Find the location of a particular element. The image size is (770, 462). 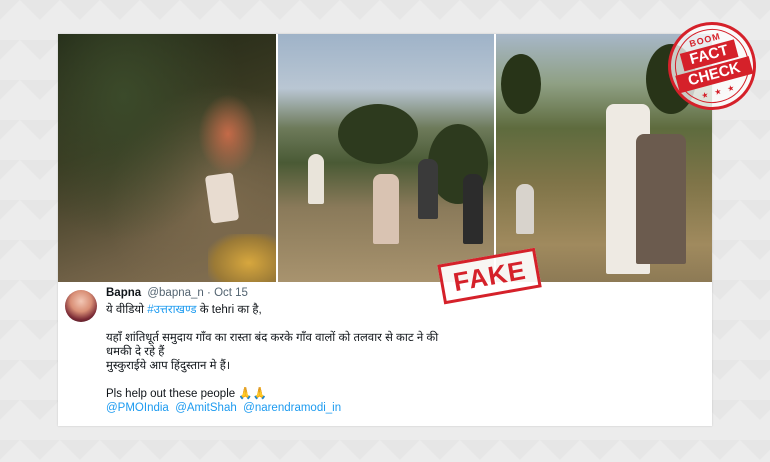

mention-line: @PMOIndia @AmitShah @narendramodi_in is located at coordinates (401, 408).